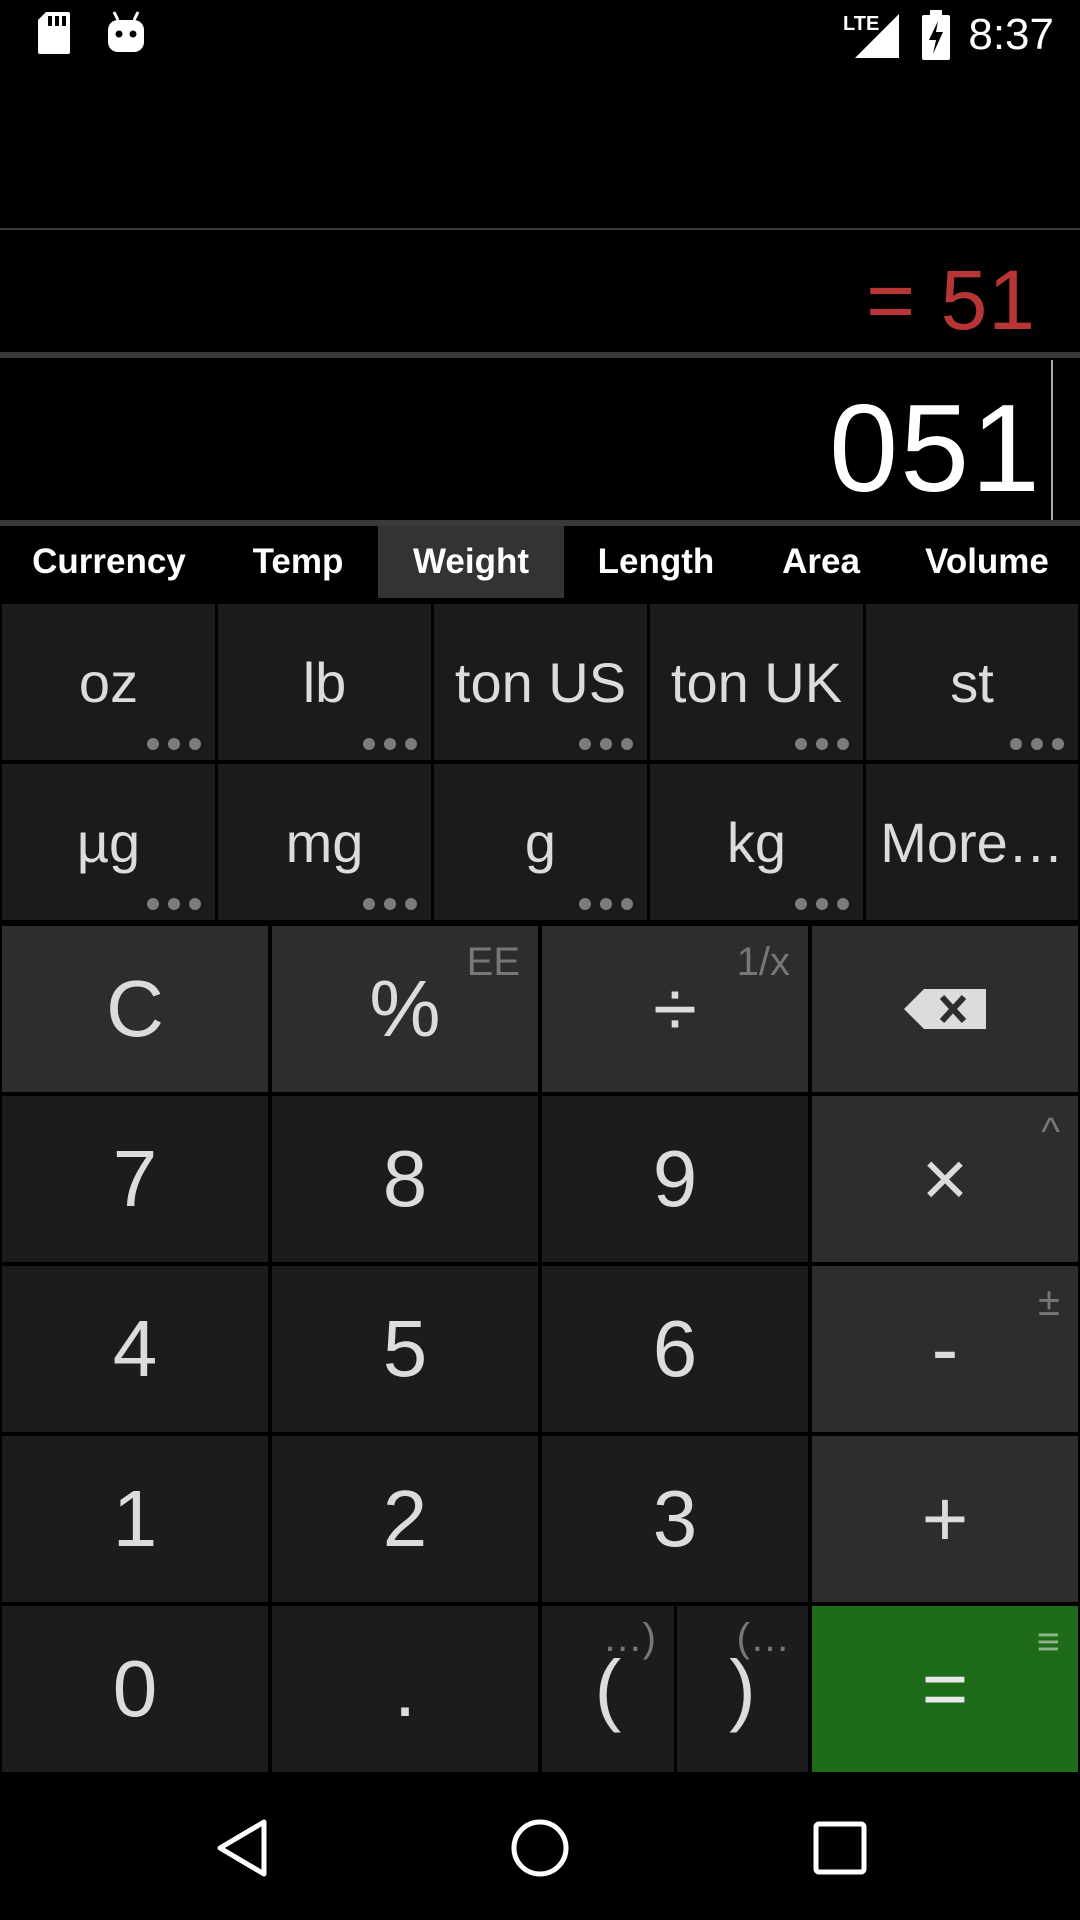 The height and width of the screenshot is (1920, 1080). Describe the element at coordinates (540, 36) in the screenshot. I see `status-bar: LTE 8:37` at that location.